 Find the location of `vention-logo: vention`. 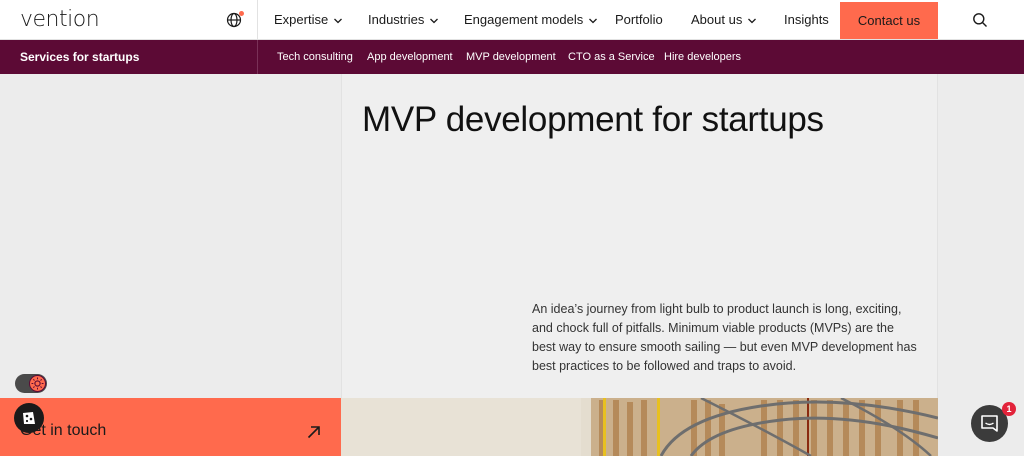

vention-logo: vention is located at coordinates (60, 19).